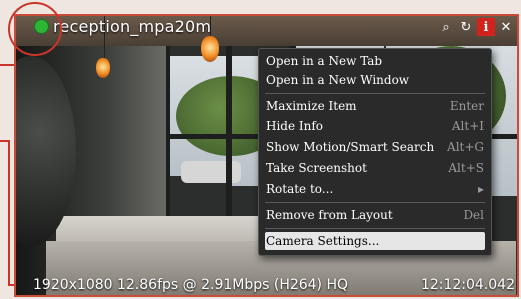 The width and height of the screenshot is (521, 299). Describe the element at coordinates (465, 147) in the screenshot. I see `menu-item-shortcut: Alt+G` at that location.